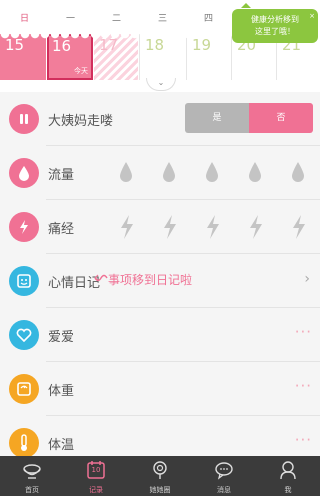 The height and width of the screenshot is (496, 320). Describe the element at coordinates (71, 19) in the screenshot. I see `weekday-mon: 一` at that location.